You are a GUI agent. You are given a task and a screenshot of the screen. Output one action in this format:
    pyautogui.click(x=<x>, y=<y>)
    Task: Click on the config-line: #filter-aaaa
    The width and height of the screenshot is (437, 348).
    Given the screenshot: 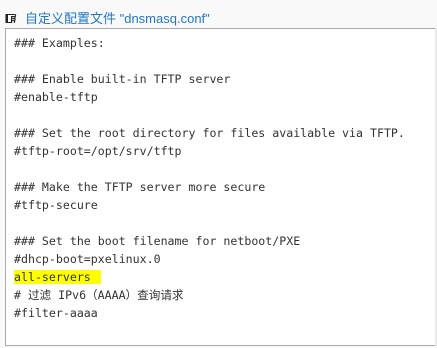 What is the action you would take?
    pyautogui.click(x=224, y=313)
    